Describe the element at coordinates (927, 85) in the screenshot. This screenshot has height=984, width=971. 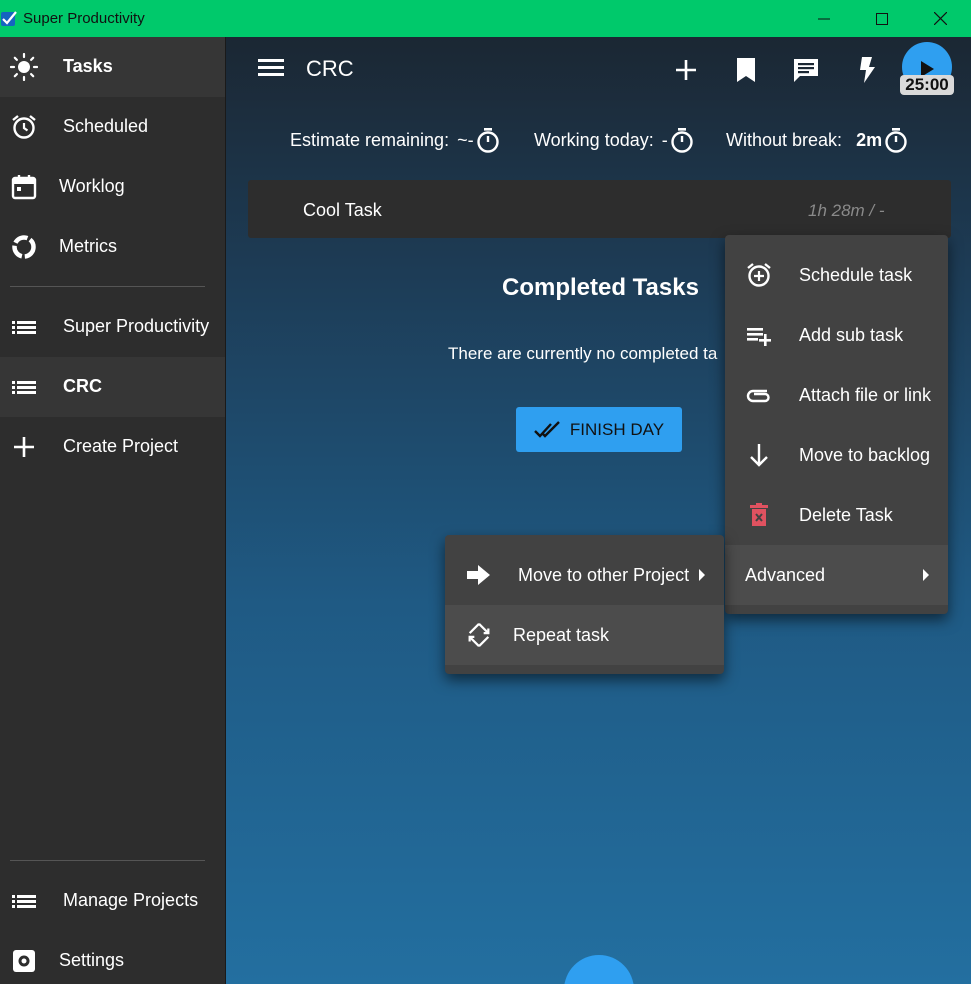
I see `pomodoro-timer-badge: 25:00` at that location.